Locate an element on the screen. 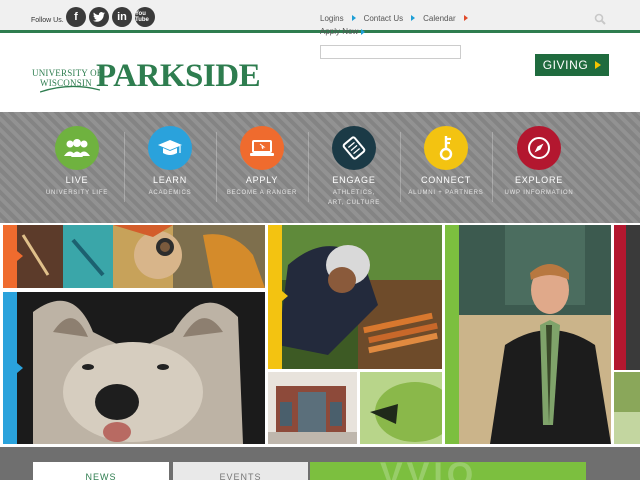 Image resolution: width=640 pixels, height=480 pixels. mural-photo is located at coordinates (134, 256).